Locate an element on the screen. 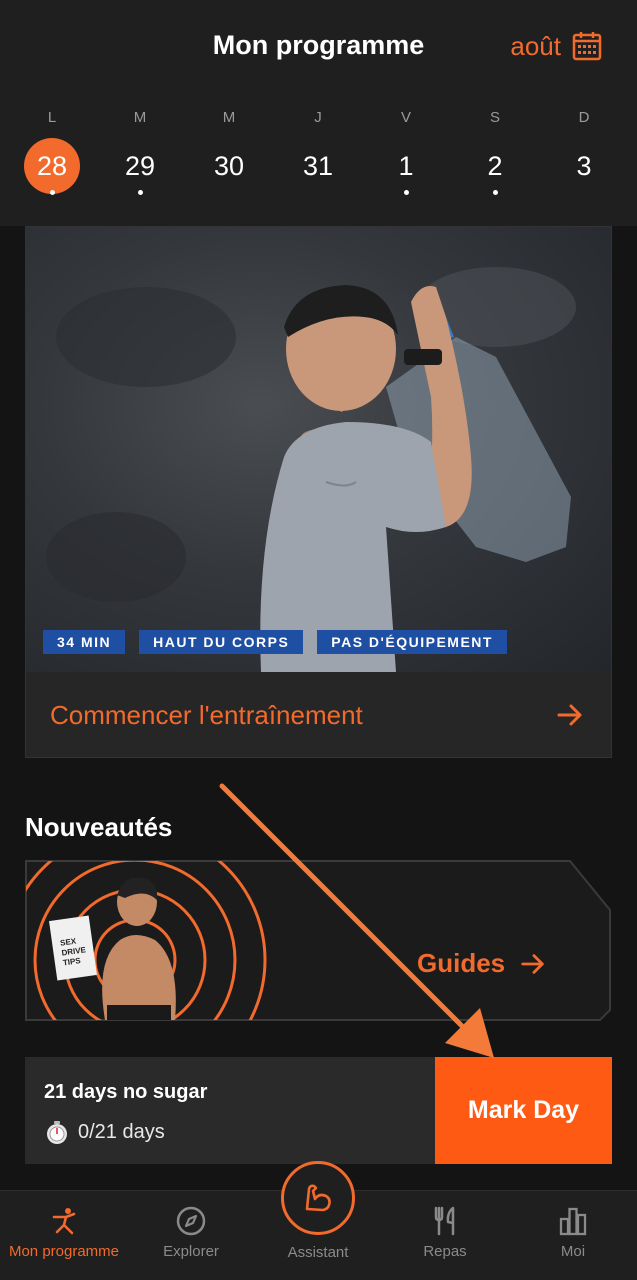  day-number: 29 is located at coordinates (140, 166).